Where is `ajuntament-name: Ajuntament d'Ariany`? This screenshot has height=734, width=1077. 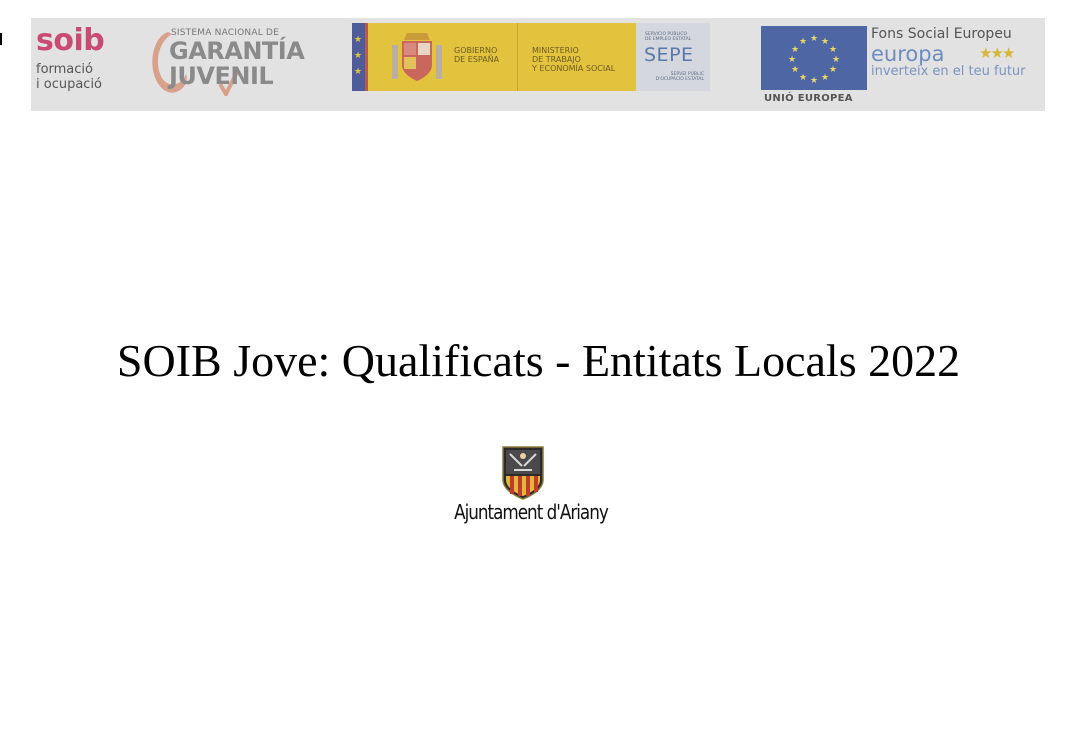
ajuntament-name: Ajuntament d'Ariany is located at coordinates (531, 512).